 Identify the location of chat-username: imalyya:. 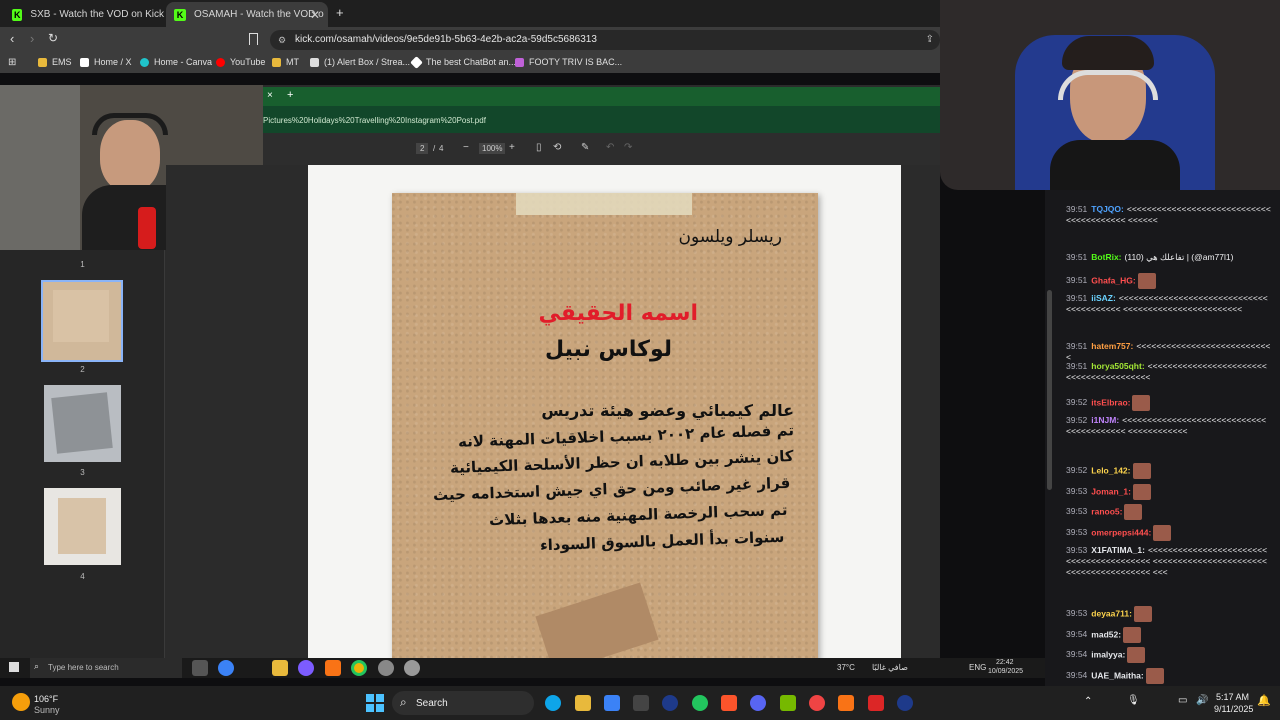
(1108, 654).